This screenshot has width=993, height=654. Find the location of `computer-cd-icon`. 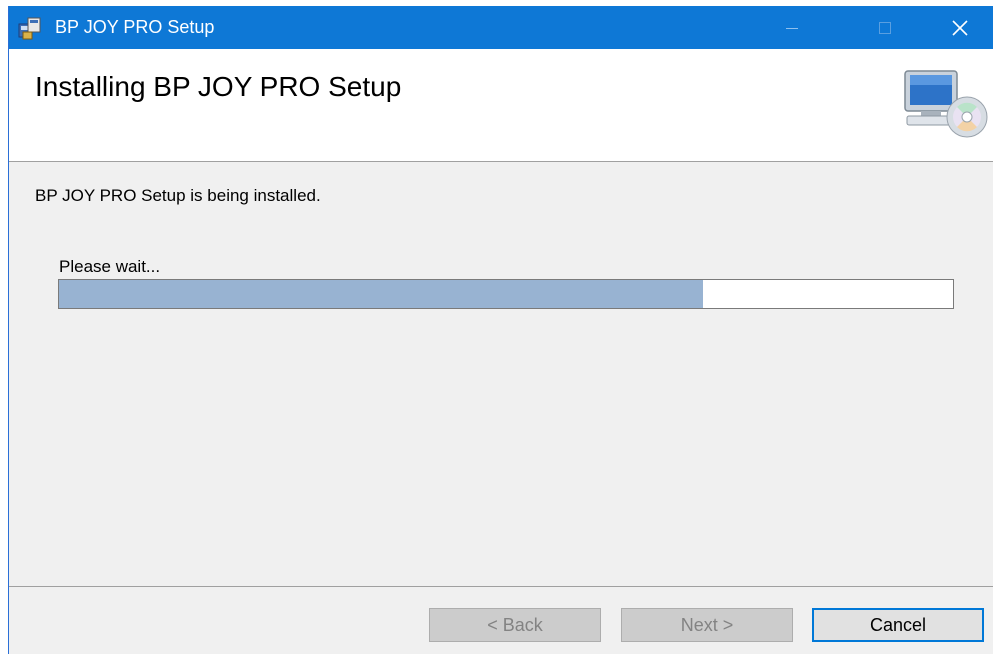

computer-cd-icon is located at coordinates (946, 104).